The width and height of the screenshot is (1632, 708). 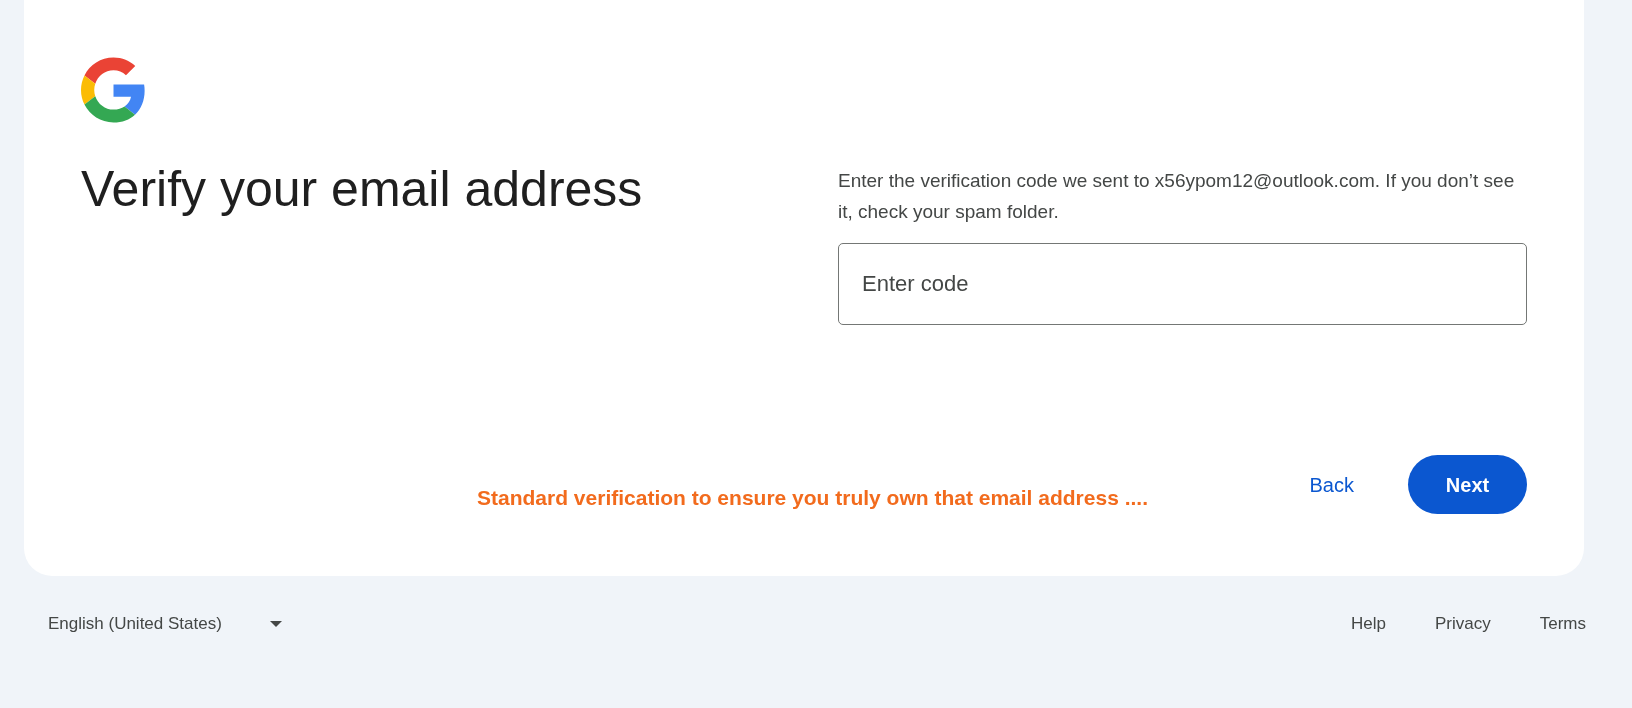 I want to click on code-field: Enter code, so click(x=1182, y=284).